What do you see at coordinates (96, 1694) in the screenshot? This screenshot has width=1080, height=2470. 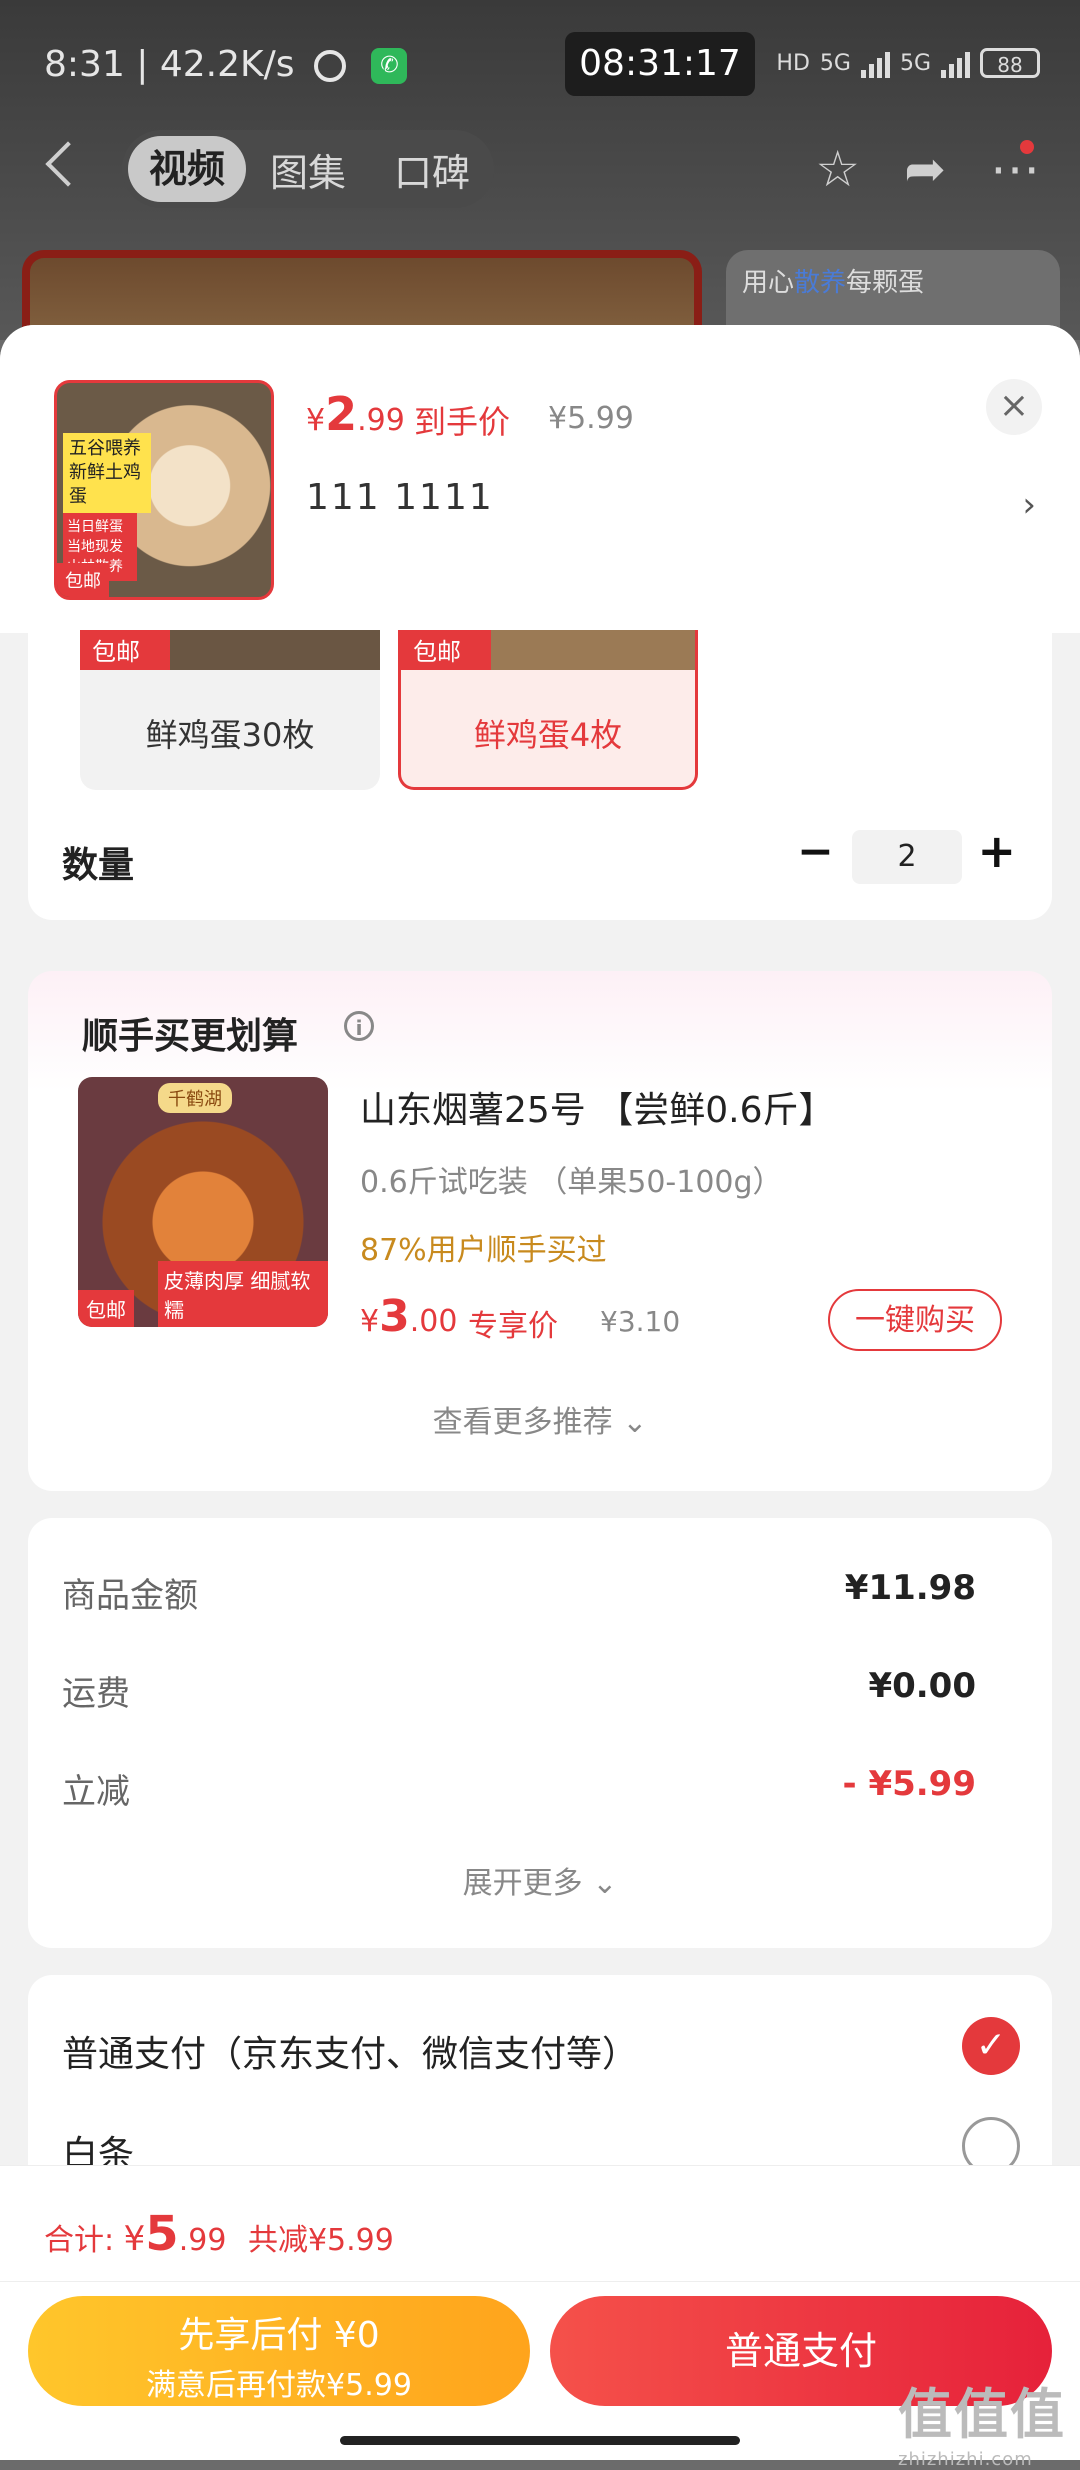 I see `summary-label: 运费` at bounding box center [96, 1694].